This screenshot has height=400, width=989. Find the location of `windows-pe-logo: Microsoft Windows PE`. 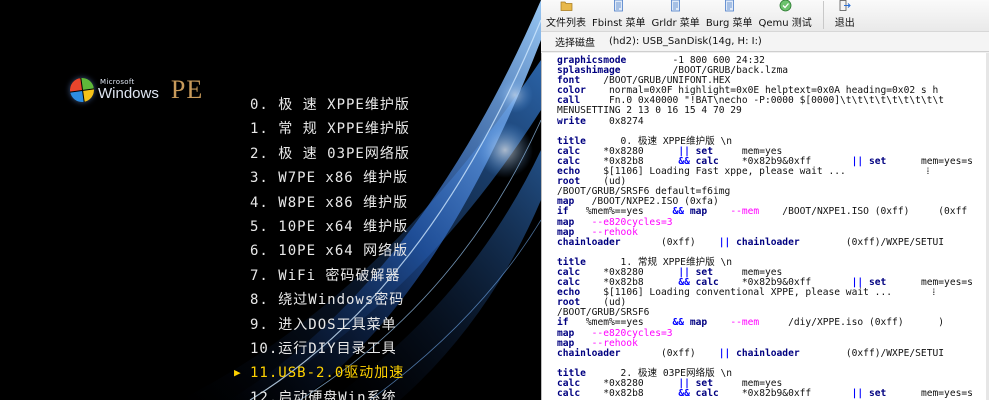

windows-pe-logo: Microsoft Windows PE is located at coordinates (136, 90).